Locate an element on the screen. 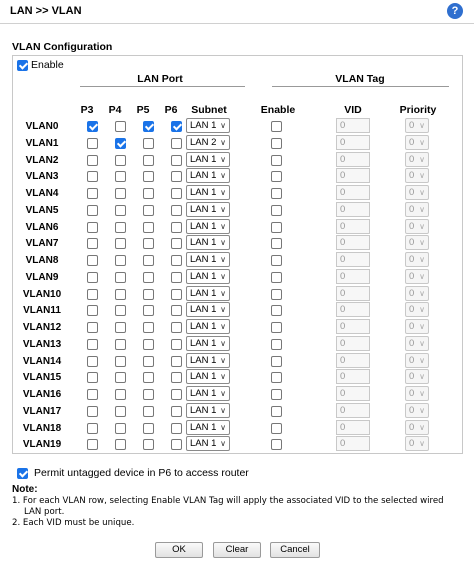  help-icon: ? is located at coordinates (455, 11).